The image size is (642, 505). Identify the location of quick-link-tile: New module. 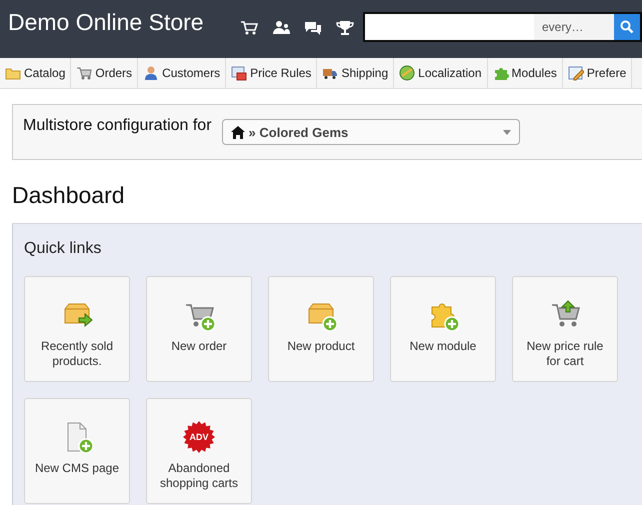
(443, 329).